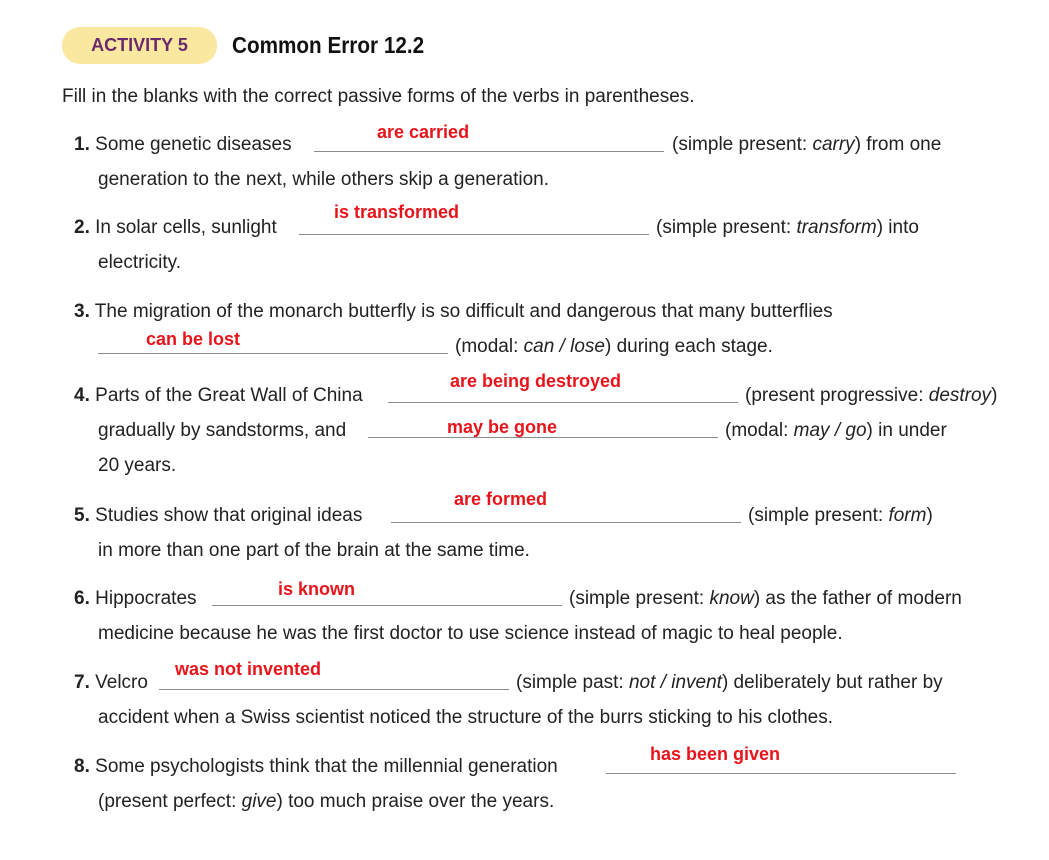 The height and width of the screenshot is (860, 1049). Describe the element at coordinates (82, 515) in the screenshot. I see `item-number: 5.` at that location.